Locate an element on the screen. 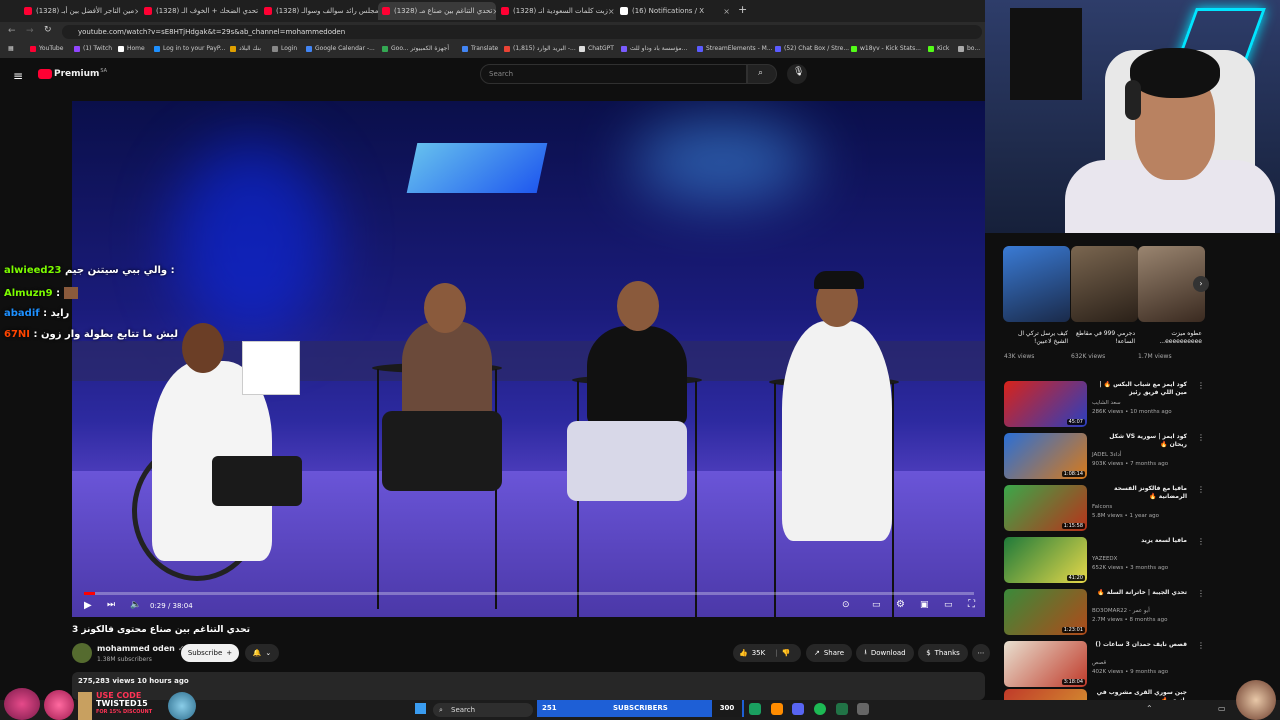  chat-message: alwieed23 والي ببي سيتنن جيم : is located at coordinates (89, 270).